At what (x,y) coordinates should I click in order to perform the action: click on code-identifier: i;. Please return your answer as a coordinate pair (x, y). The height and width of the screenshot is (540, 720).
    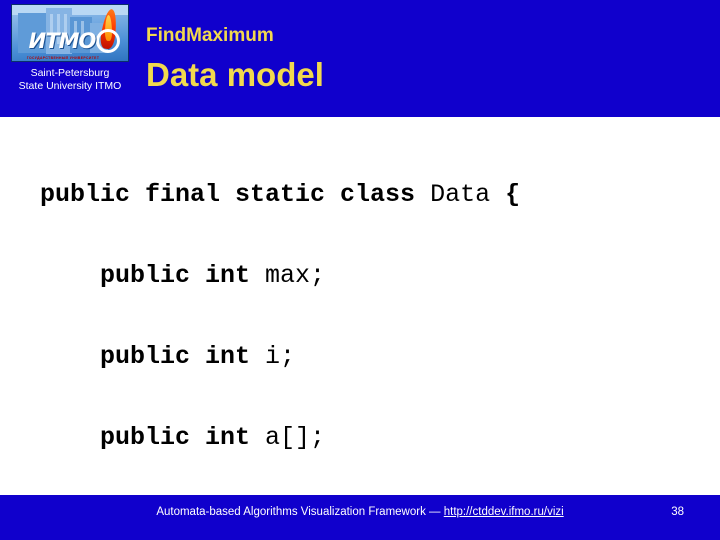
    Looking at the image, I should click on (280, 356).